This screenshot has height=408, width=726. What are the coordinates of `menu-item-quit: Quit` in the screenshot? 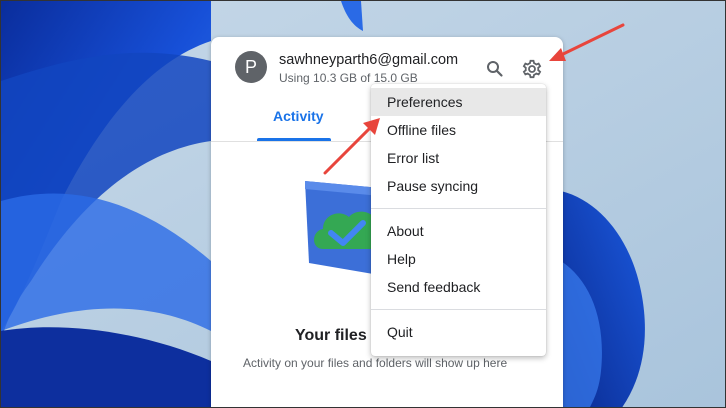 It's located at (458, 332).